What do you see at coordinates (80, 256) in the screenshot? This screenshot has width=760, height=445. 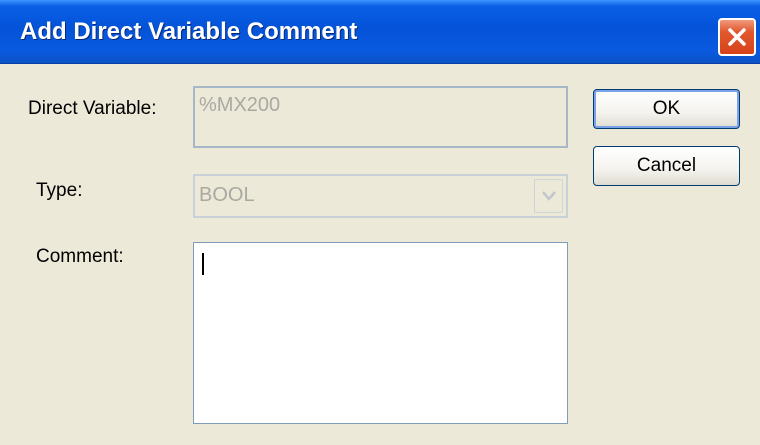 I see `comment-label: Comment:` at bounding box center [80, 256].